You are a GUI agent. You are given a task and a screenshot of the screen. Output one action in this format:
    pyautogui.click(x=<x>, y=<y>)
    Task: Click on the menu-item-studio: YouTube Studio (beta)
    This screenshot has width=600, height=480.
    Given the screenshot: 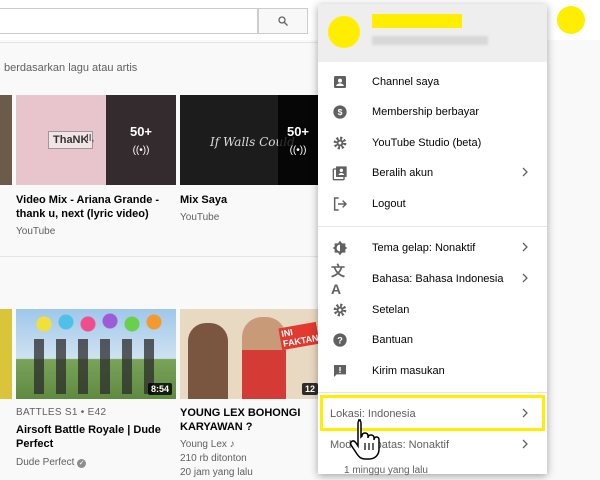 What is the action you would take?
    pyautogui.click(x=432, y=143)
    